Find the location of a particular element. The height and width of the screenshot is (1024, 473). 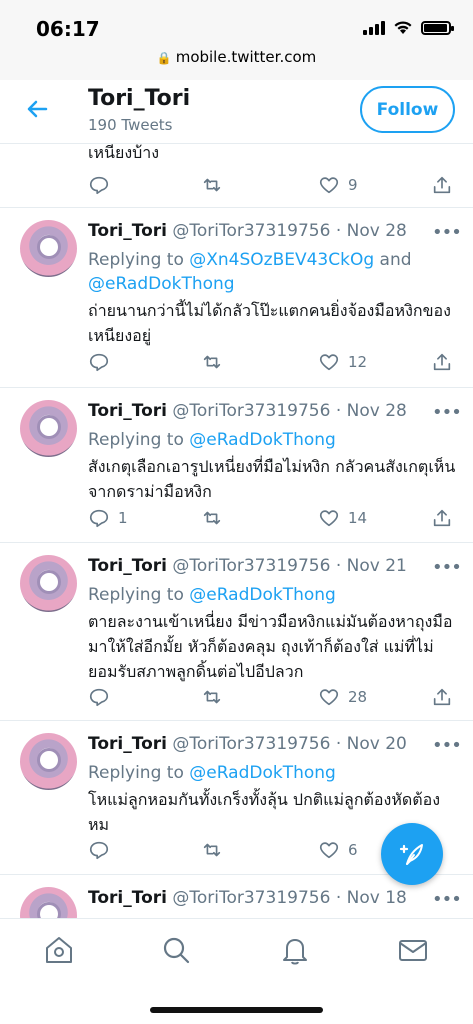

tweet-text: เหนียงบ้าง is located at coordinates (124, 153).